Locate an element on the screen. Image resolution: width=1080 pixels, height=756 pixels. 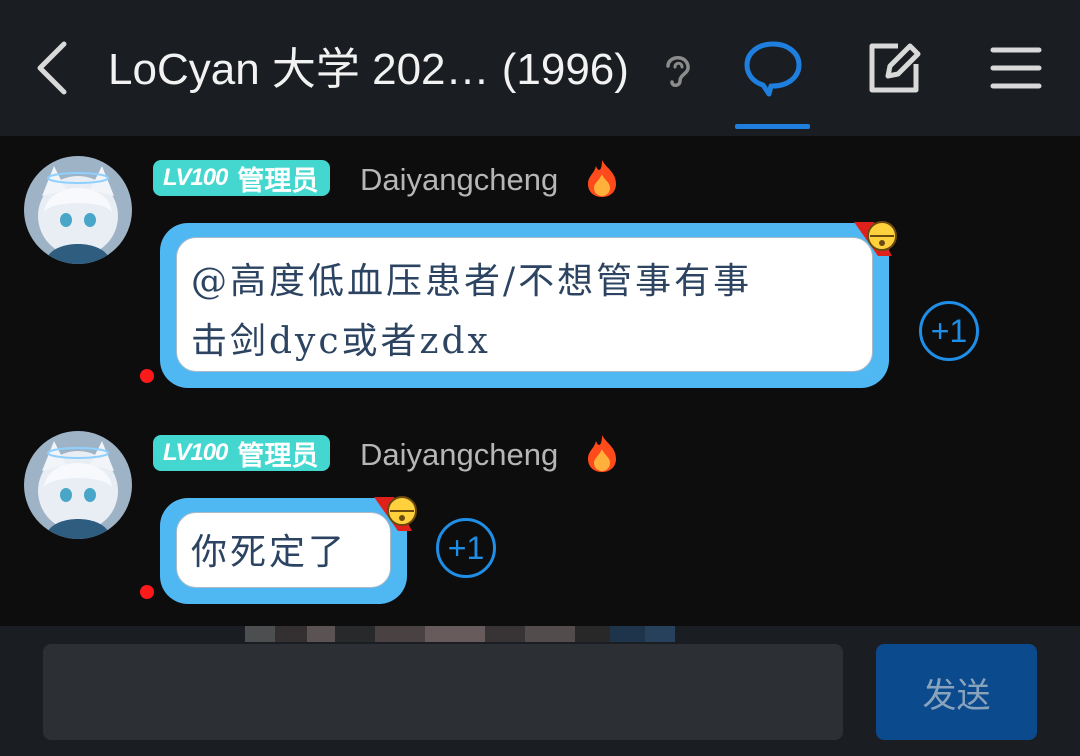
chevron-left-icon is located at coordinates (53, 68).